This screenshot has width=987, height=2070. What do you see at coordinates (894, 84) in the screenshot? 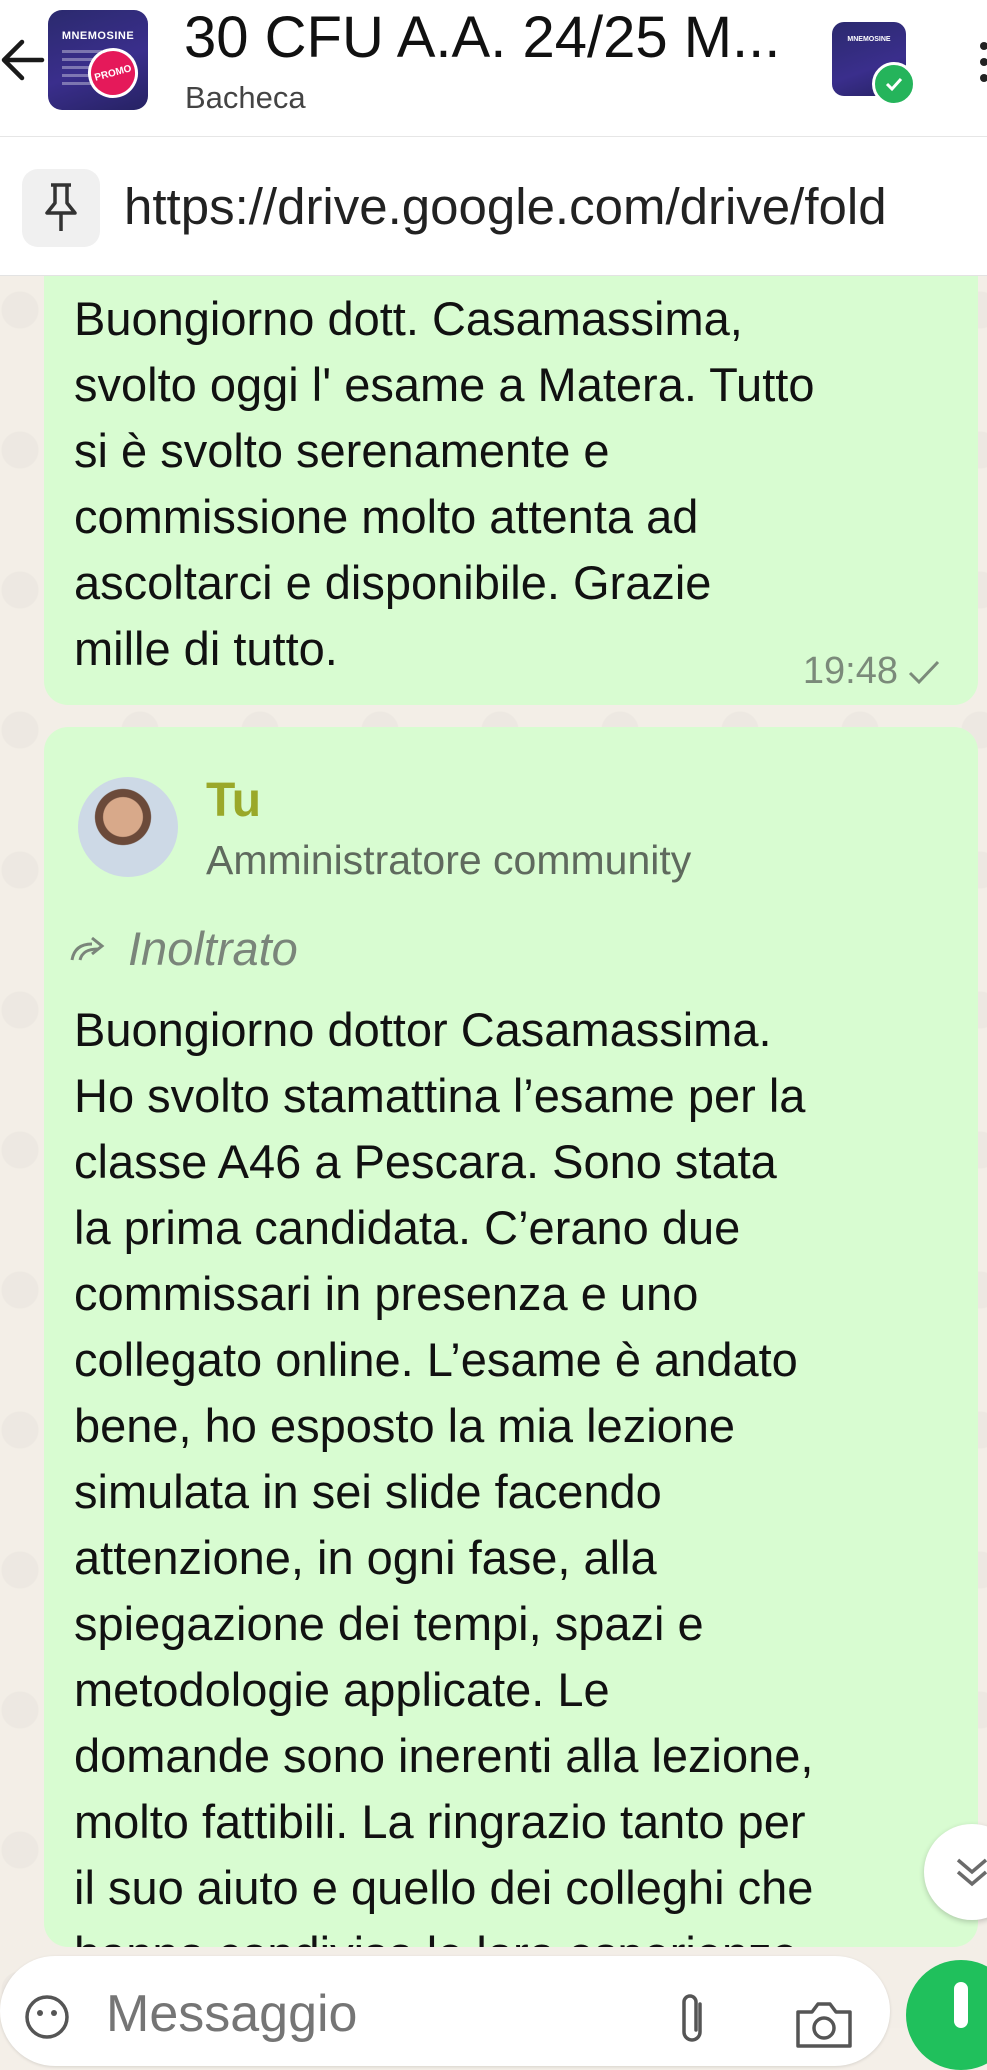
I see `verified-check-icon` at bounding box center [894, 84].